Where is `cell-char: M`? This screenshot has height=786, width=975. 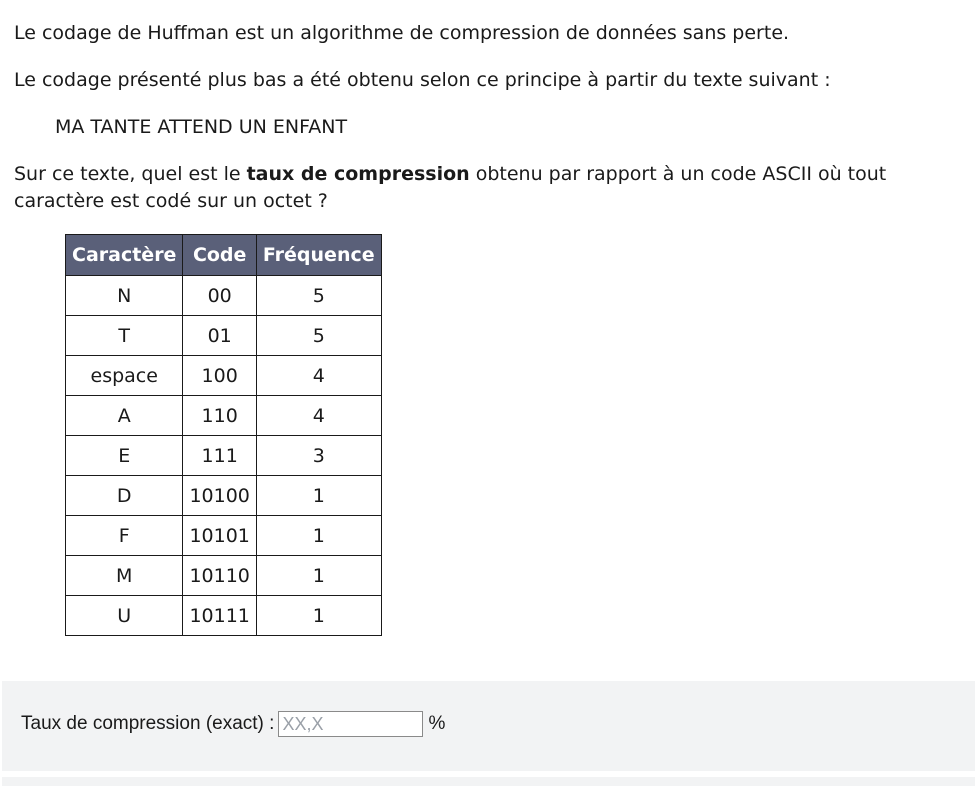 cell-char: M is located at coordinates (124, 575).